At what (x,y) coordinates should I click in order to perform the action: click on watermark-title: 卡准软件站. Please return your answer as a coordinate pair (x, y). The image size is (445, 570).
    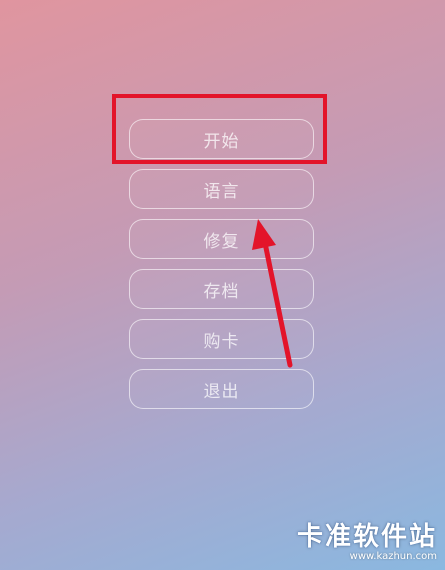
    Looking at the image, I should click on (366, 537).